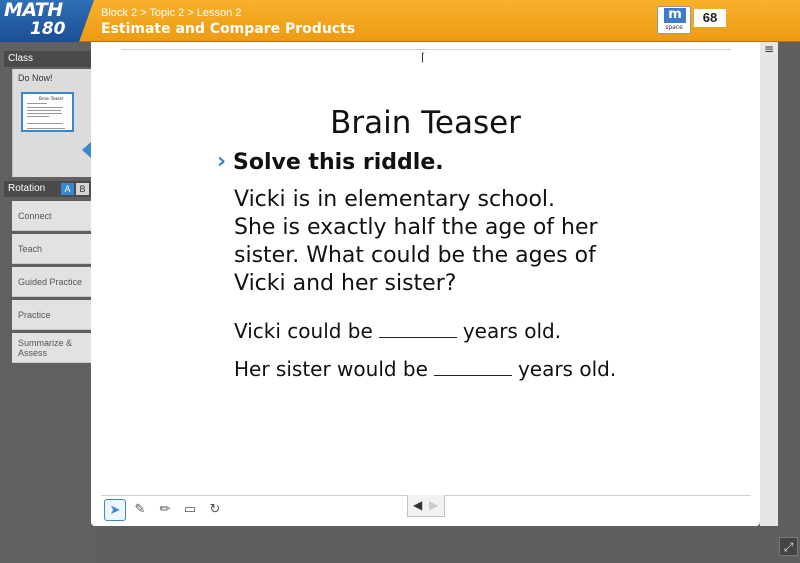 The width and height of the screenshot is (800, 563). What do you see at coordinates (788, 546) in the screenshot?
I see `fullscreen-expand-icon: ⤢` at bounding box center [788, 546].